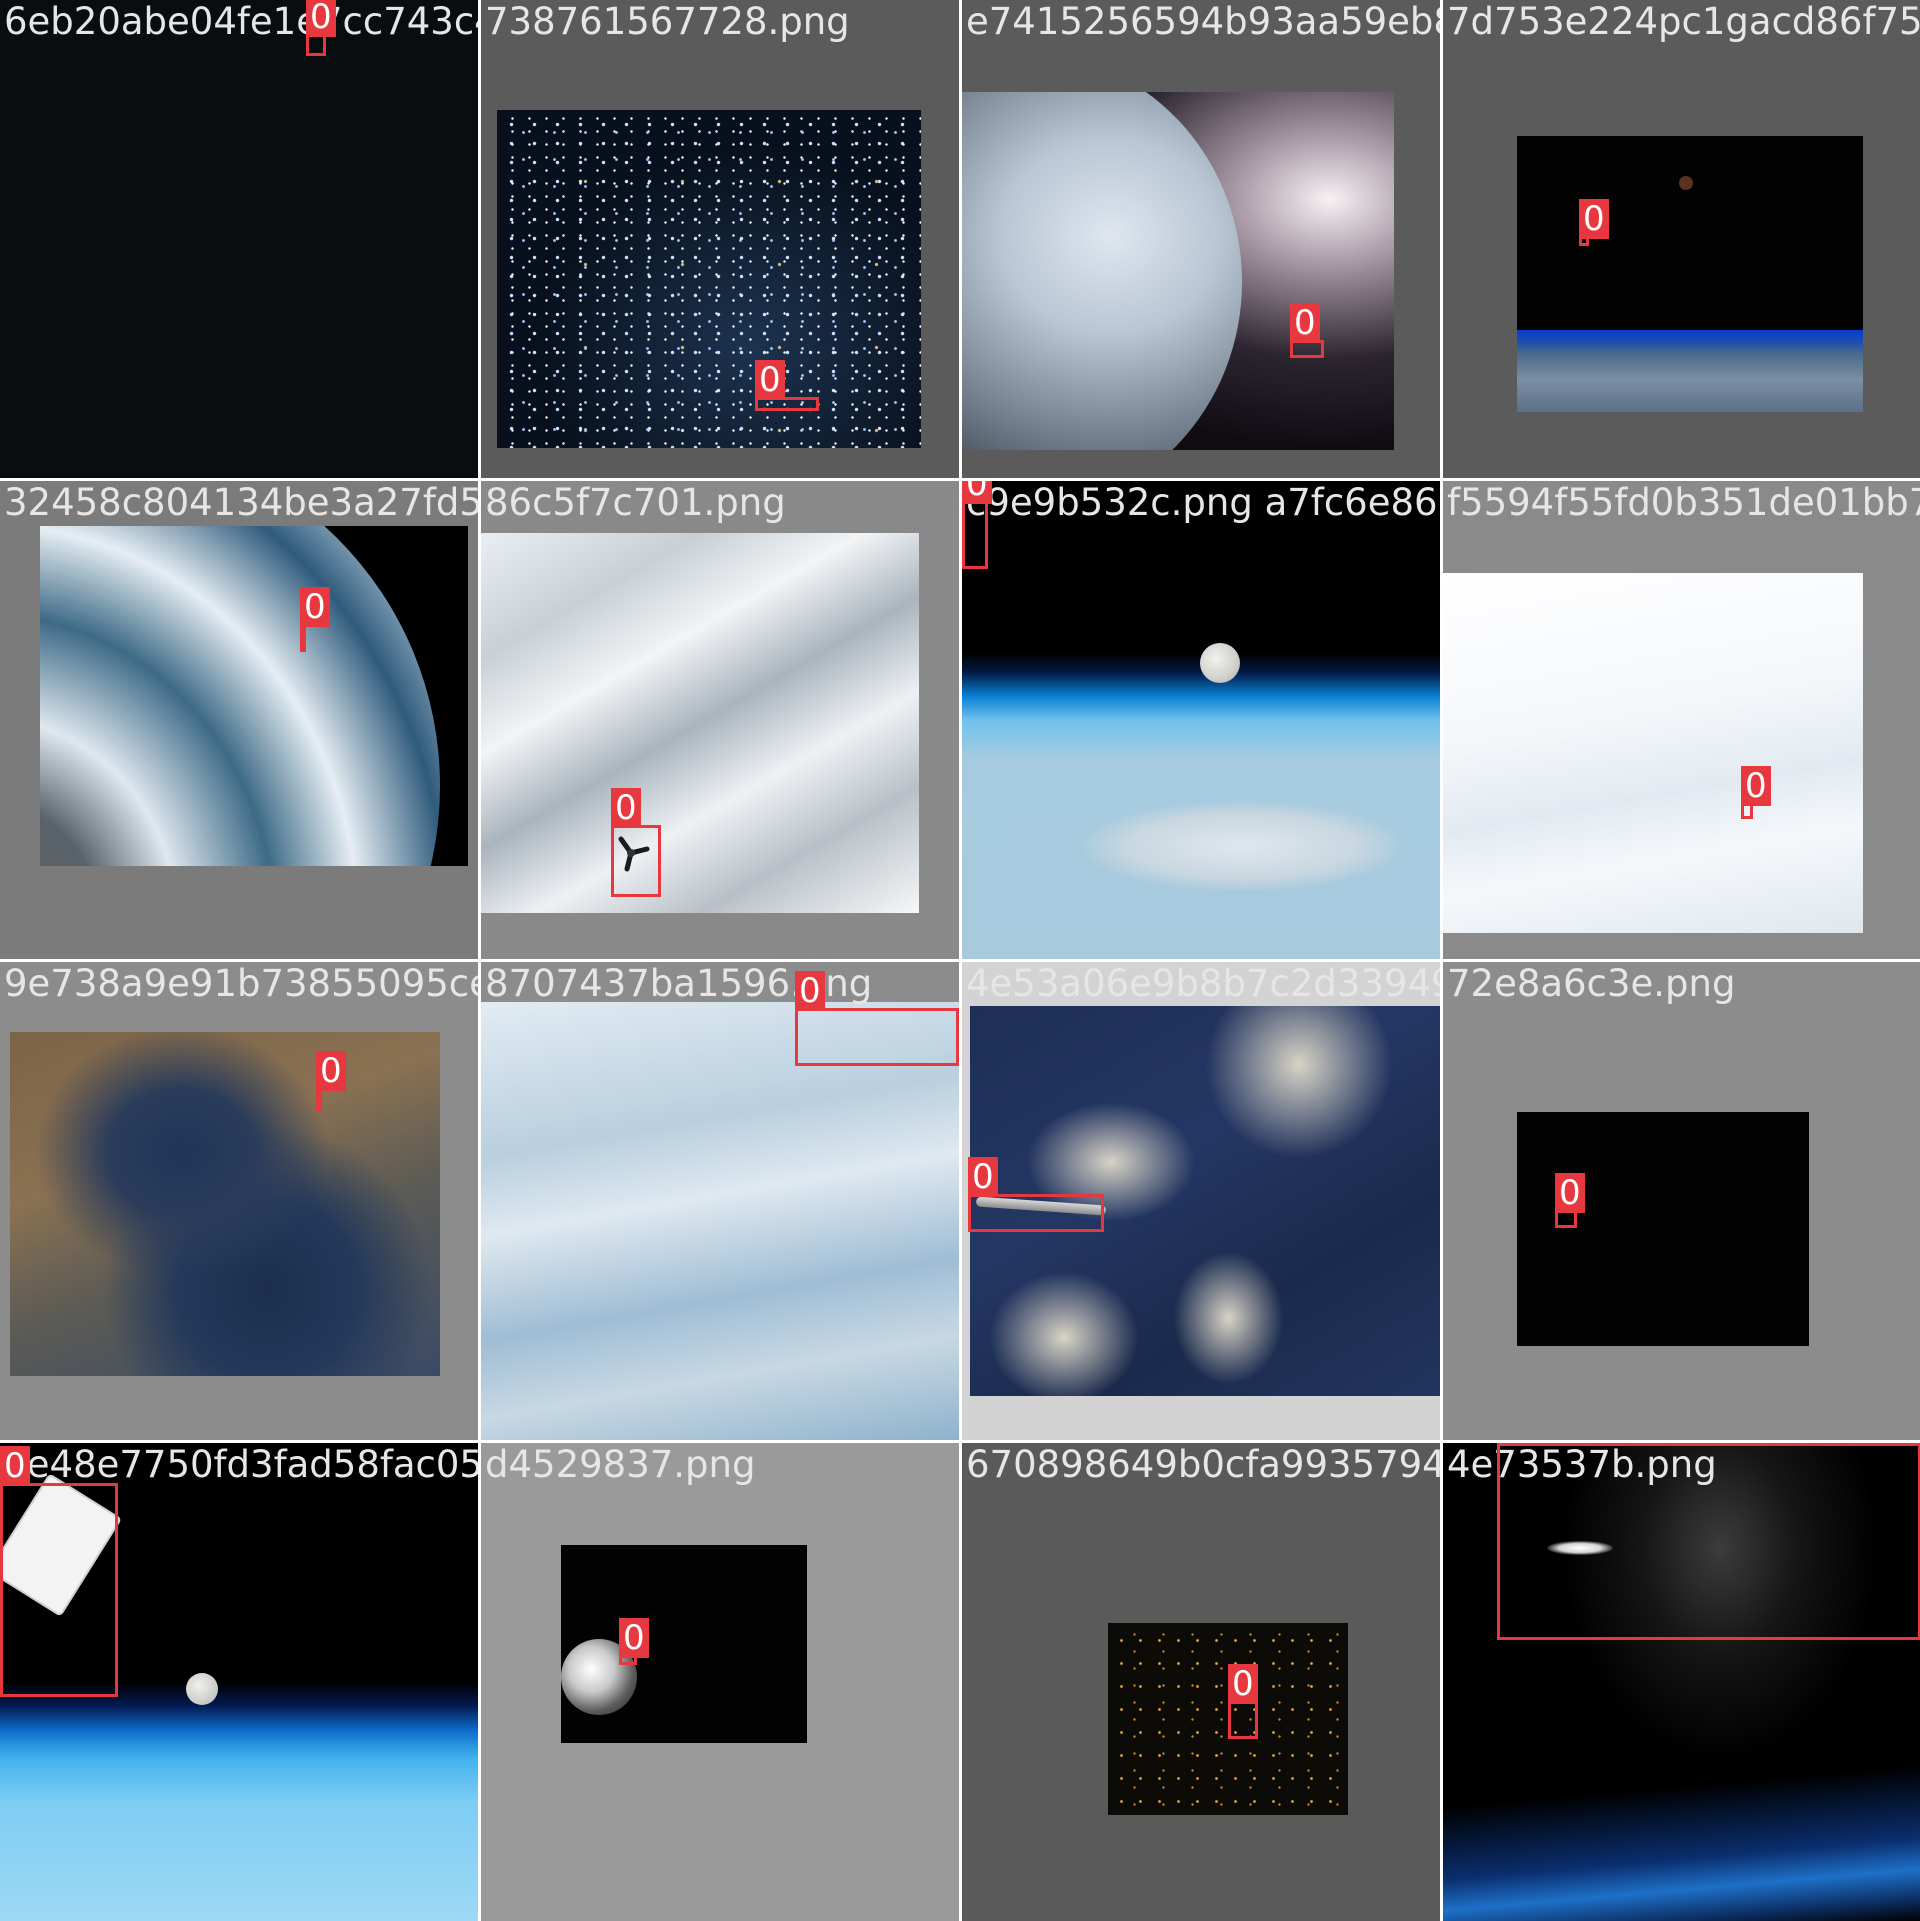 The height and width of the screenshot is (1921, 1920). I want to click on tile-filename: f5594f55fd0b351de01bb7bb, so click(1683, 502).